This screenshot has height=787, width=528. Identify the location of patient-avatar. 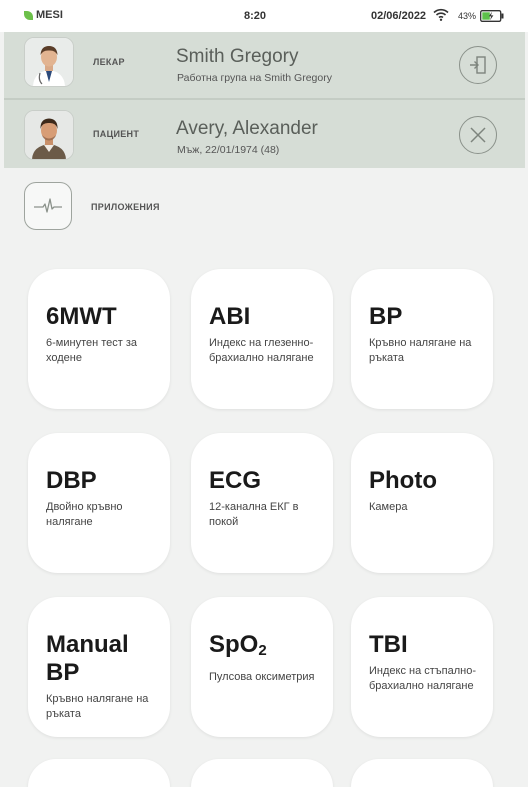
(49, 135).